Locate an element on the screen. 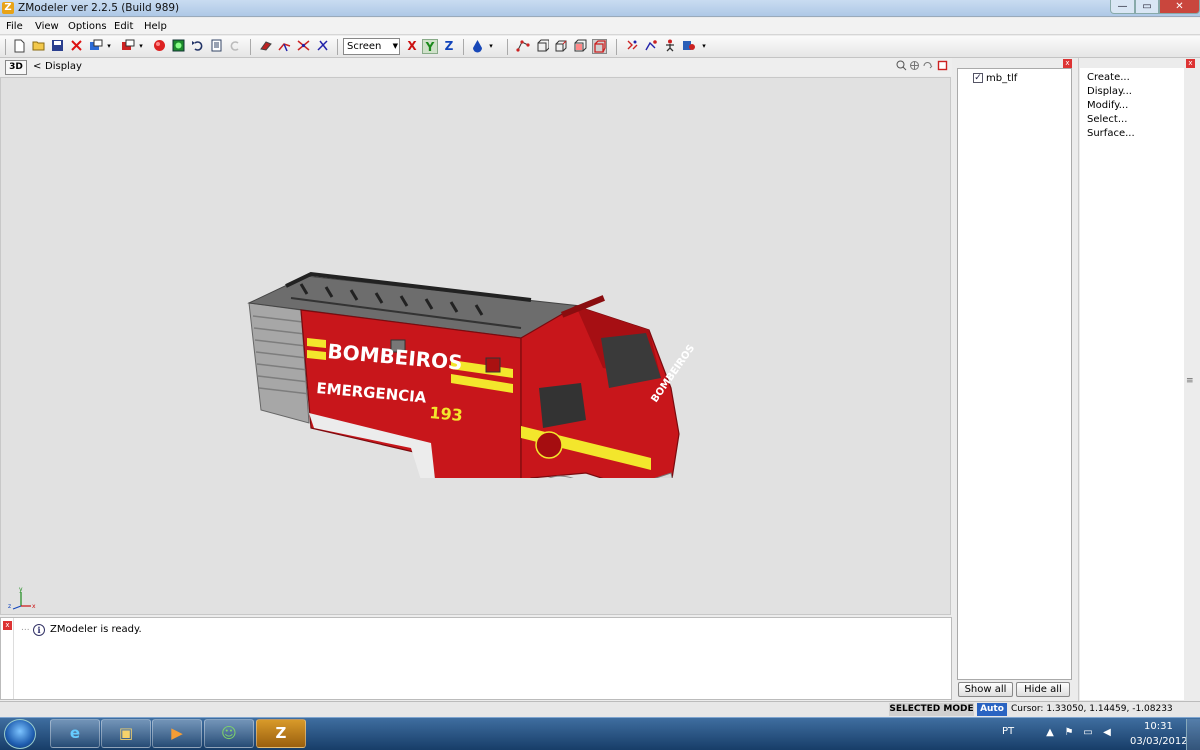 The width and height of the screenshot is (1200, 750). mirror-tool-icon is located at coordinates (688, 46).